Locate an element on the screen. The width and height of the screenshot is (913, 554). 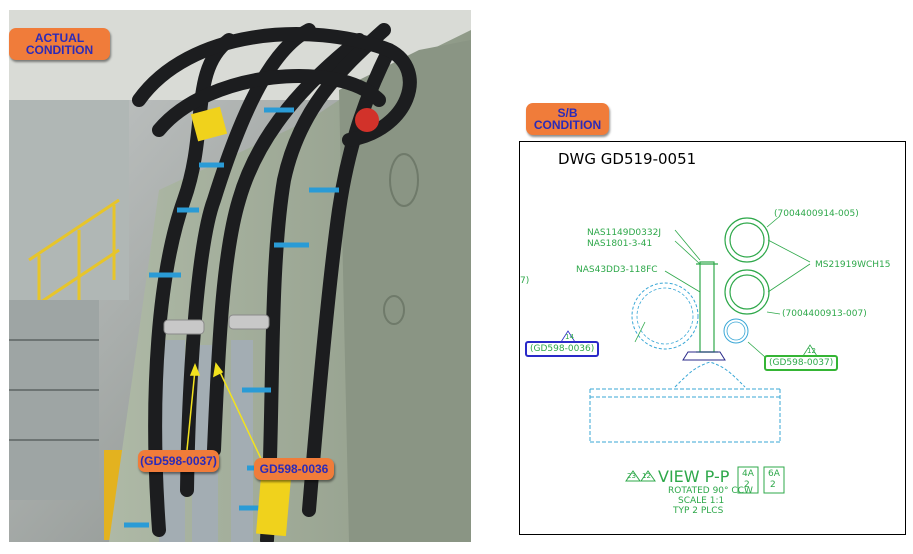
part-label-7004400913: (7004400913-007) is located at coordinates (824, 314).